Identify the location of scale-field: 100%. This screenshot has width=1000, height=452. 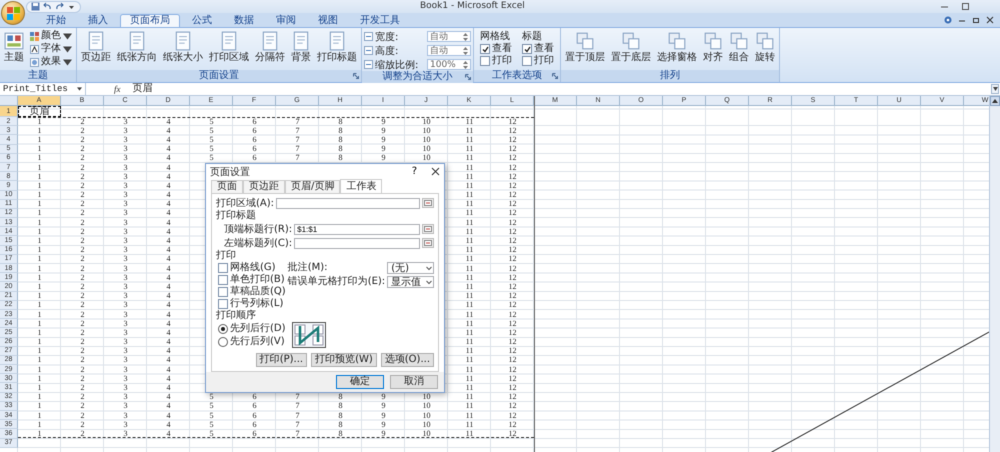
(449, 64).